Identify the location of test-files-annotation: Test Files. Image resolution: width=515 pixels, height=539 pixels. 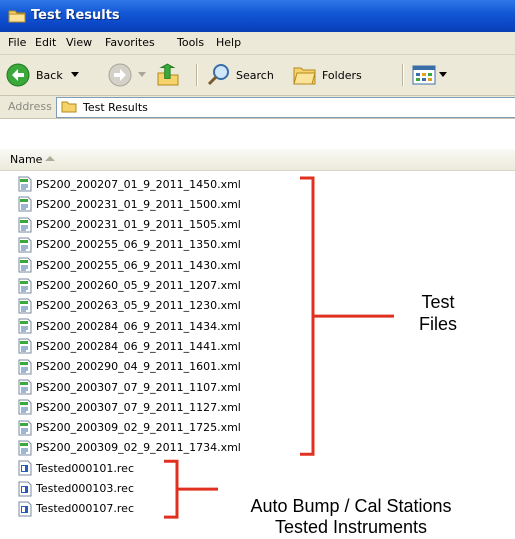
(438, 313).